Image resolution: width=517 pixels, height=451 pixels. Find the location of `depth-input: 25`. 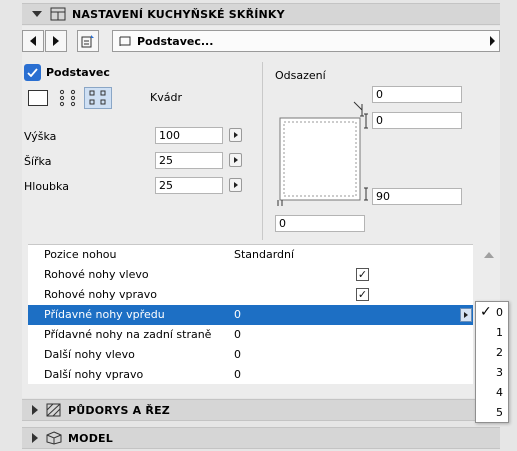

depth-input: 25 is located at coordinates (189, 185).